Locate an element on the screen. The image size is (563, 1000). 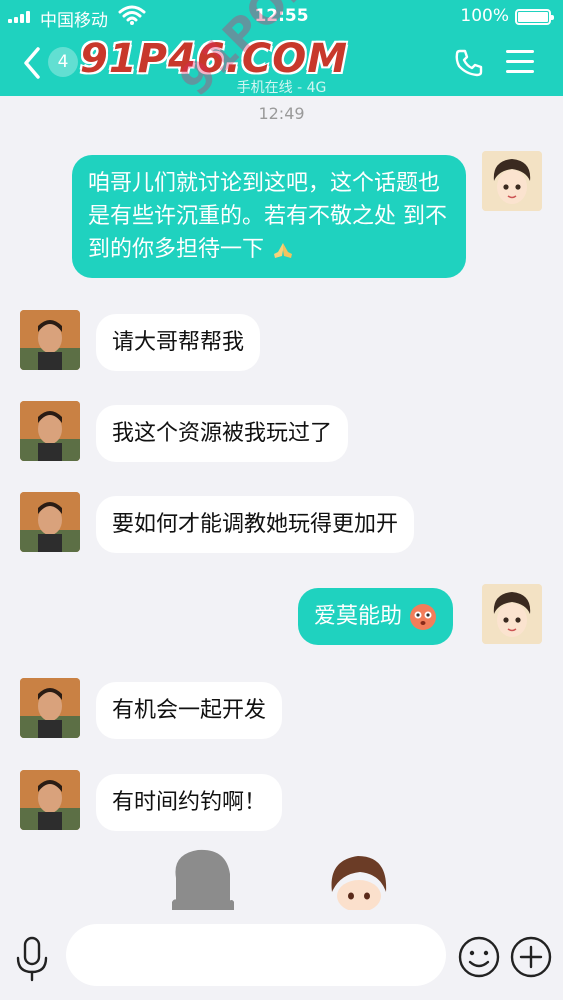
menu-icon is located at coordinates (521, 62).